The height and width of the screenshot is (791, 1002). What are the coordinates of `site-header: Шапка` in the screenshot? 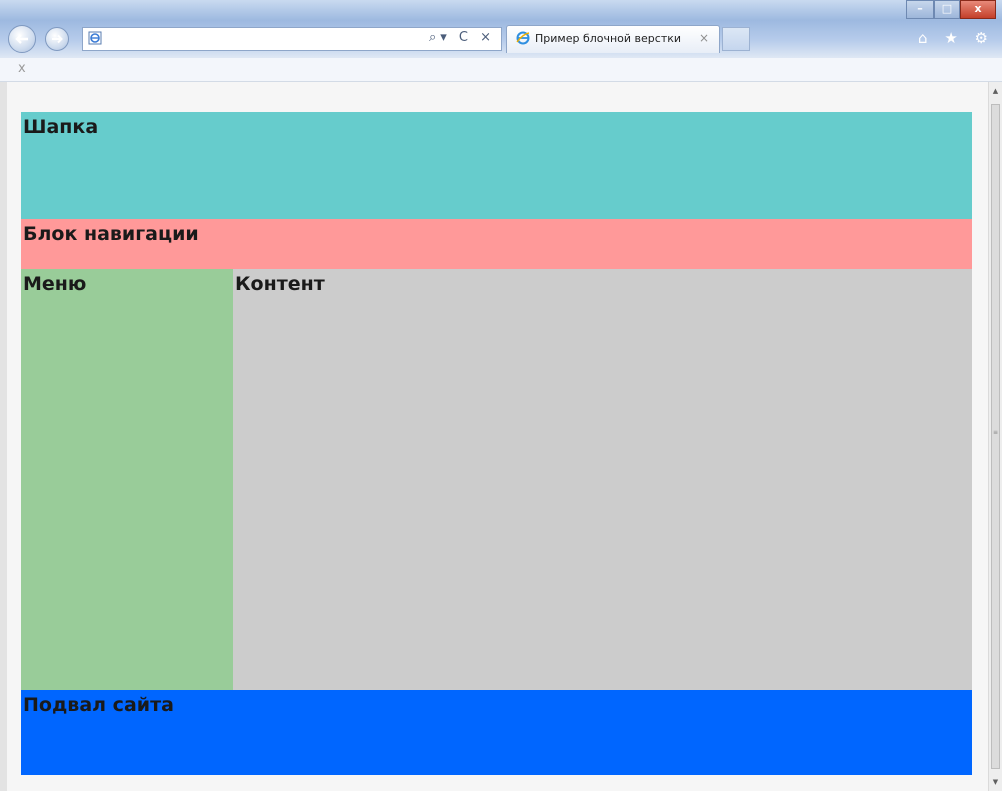 It's located at (496, 165).